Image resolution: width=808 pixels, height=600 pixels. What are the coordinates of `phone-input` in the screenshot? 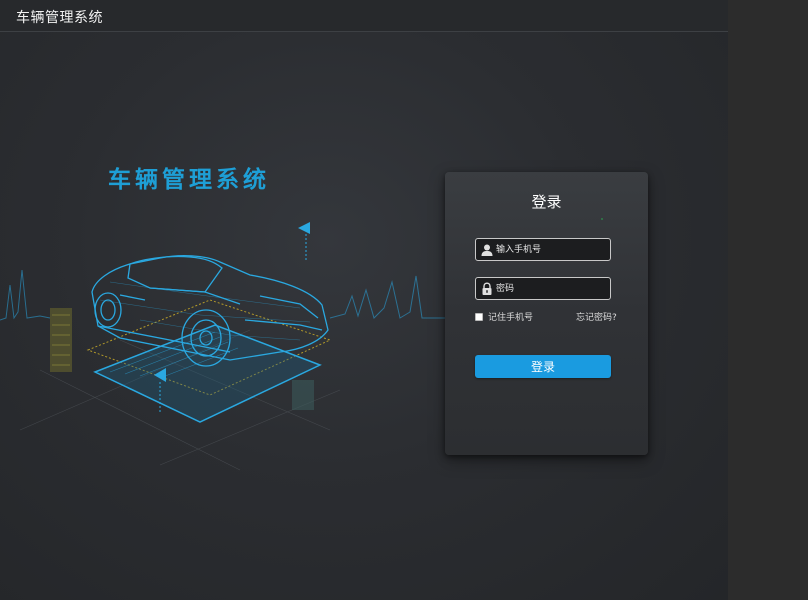 It's located at (551, 249).